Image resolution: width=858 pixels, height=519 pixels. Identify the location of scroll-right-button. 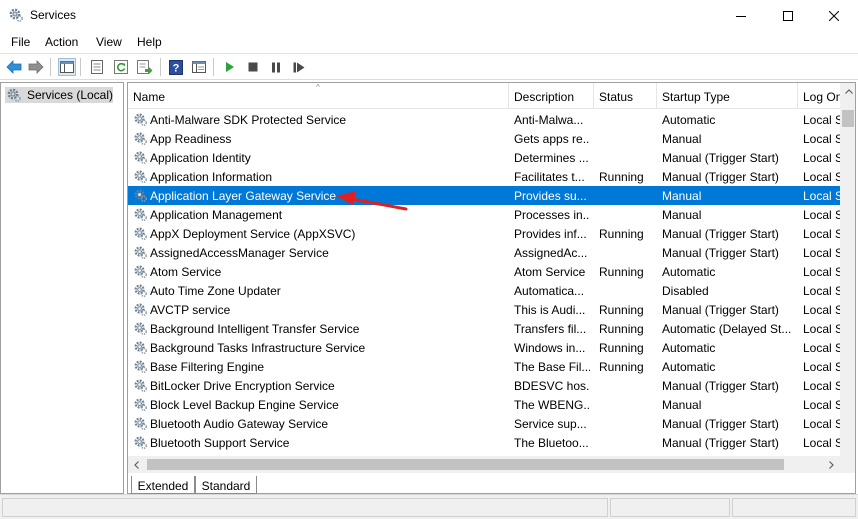
(831, 464).